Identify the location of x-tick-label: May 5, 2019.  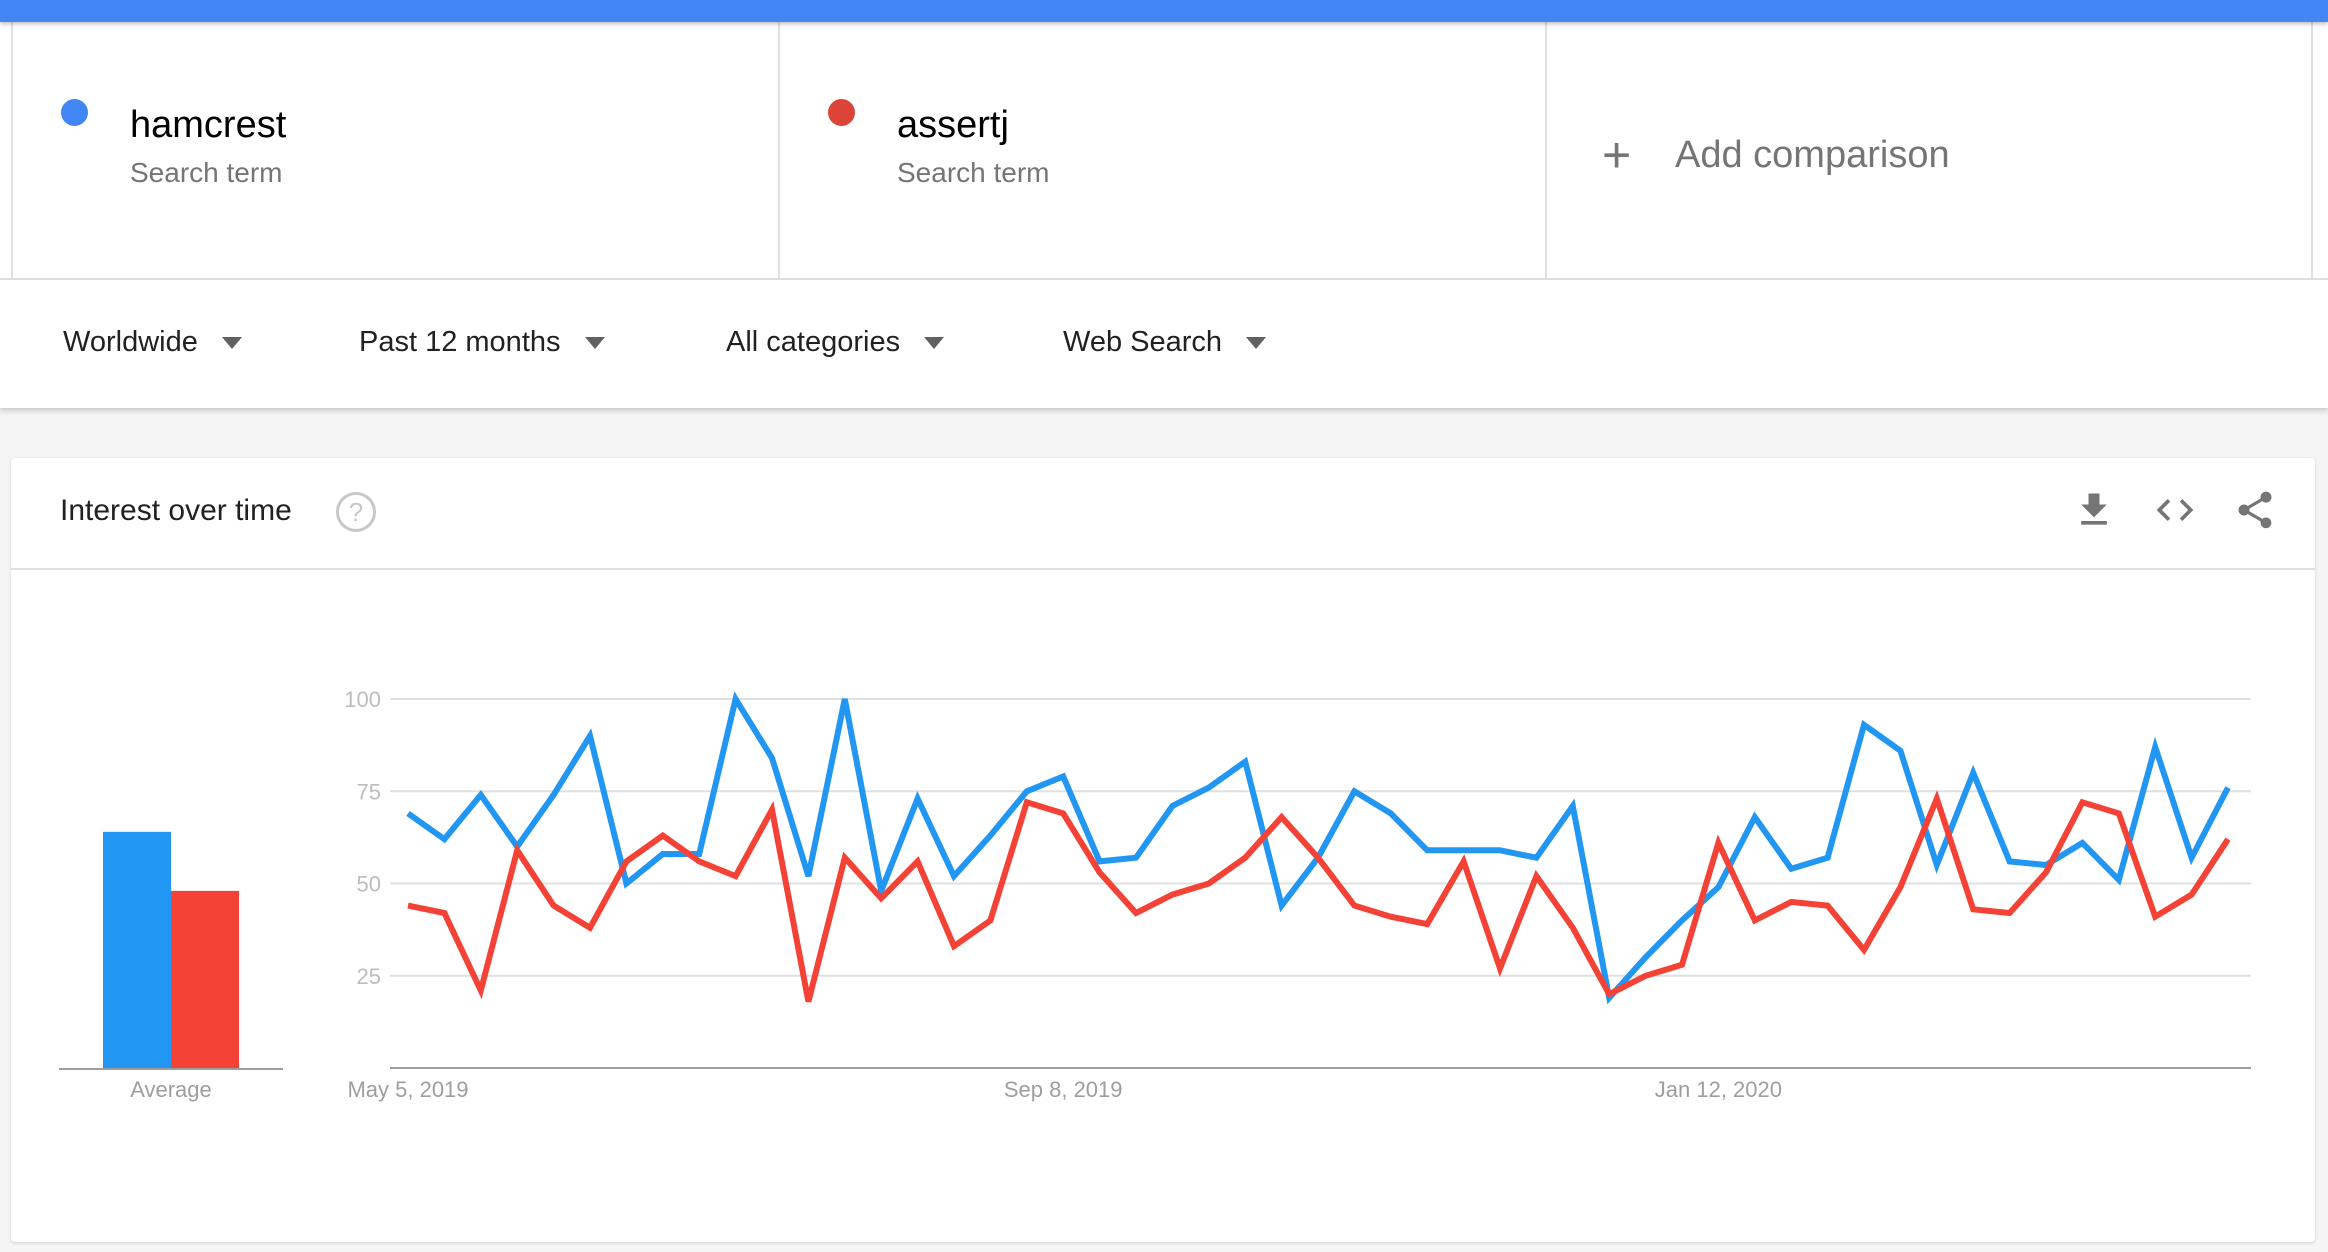
(407, 1089).